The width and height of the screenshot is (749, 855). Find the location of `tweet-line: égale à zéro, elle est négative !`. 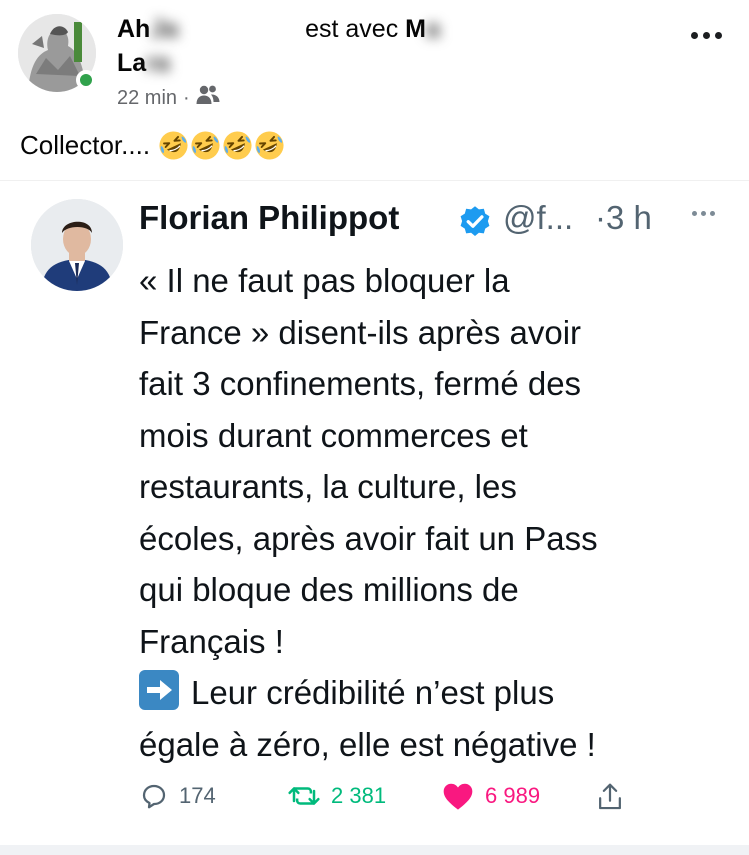

tweet-line: égale à zéro, elle est négative ! is located at coordinates (367, 744).